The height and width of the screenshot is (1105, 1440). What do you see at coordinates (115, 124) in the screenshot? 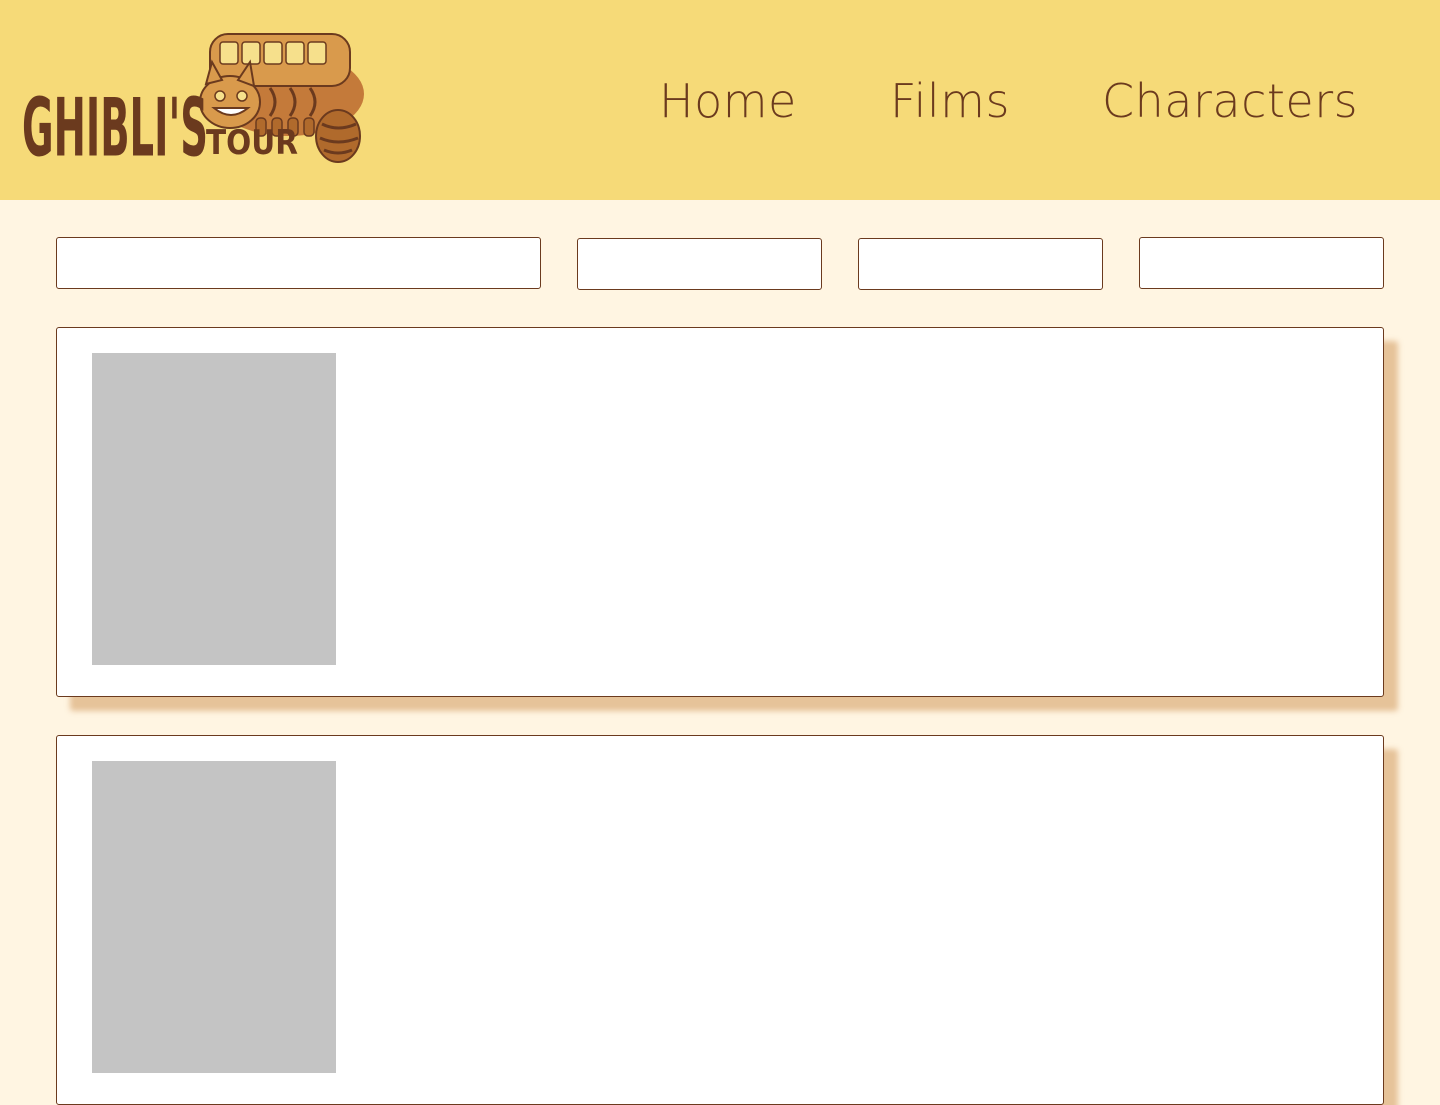
I see `svg-text: GHIBLI'S` at bounding box center [115, 124].